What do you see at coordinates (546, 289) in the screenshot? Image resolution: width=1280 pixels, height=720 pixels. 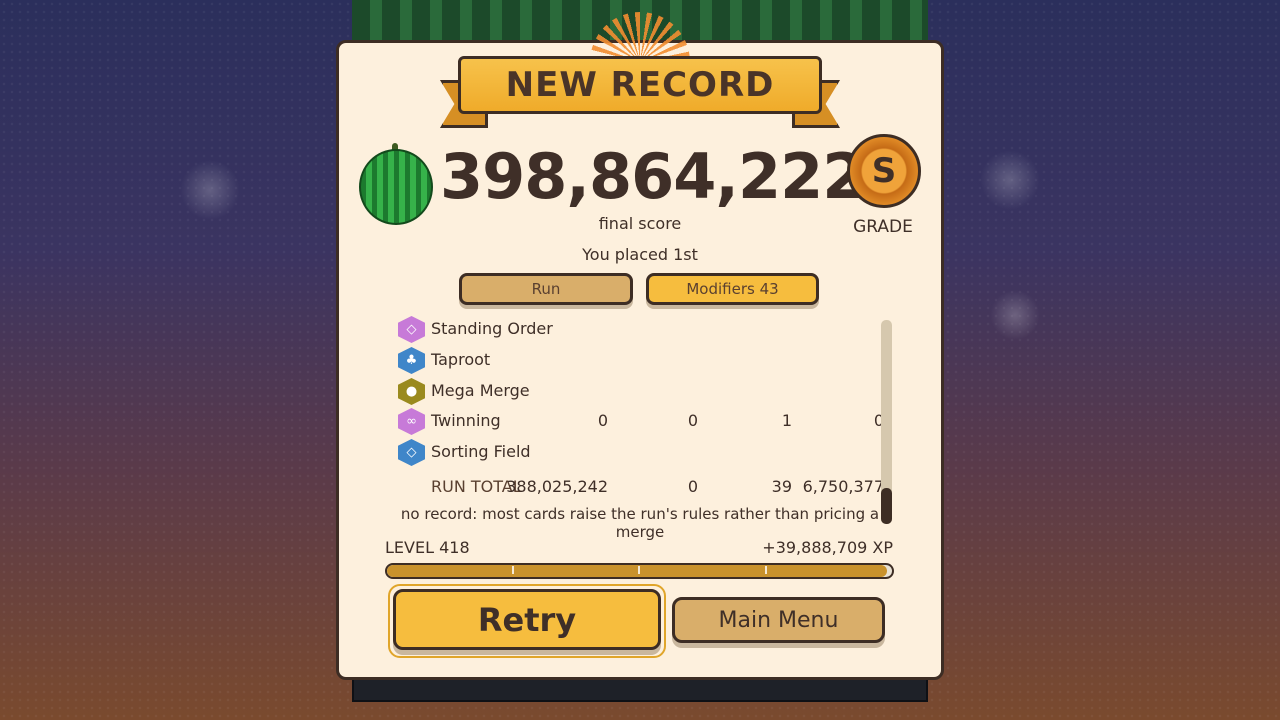 I see `tab-run: Run` at bounding box center [546, 289].